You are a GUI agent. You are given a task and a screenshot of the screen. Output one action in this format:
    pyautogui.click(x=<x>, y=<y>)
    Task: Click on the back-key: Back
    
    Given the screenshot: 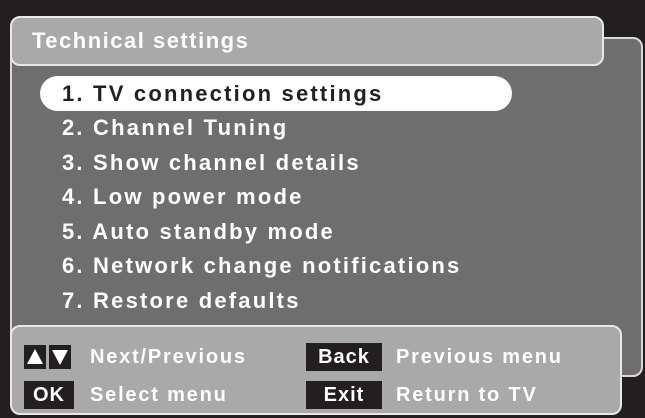 What is the action you would take?
    pyautogui.click(x=344, y=357)
    